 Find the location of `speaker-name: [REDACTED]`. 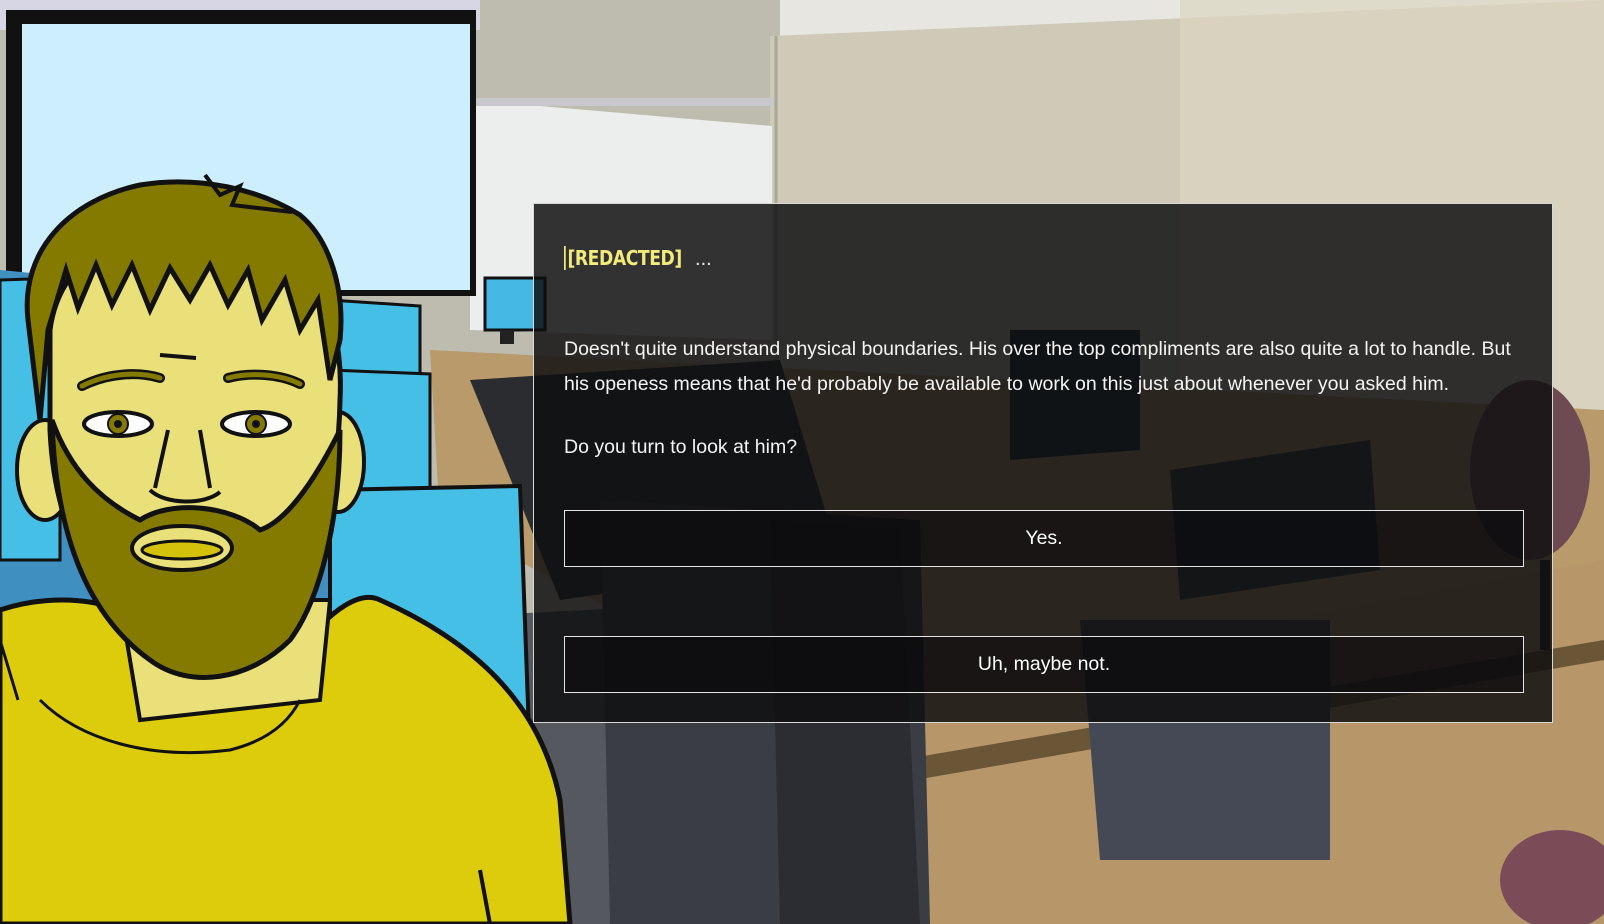

speaker-name: [REDACTED] is located at coordinates (623, 258).